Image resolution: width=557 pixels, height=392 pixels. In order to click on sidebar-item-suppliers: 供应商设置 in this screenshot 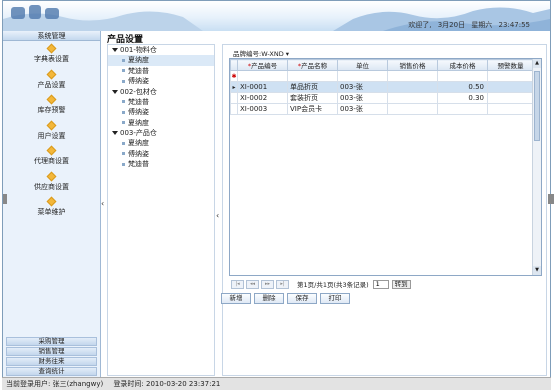, I will do `click(51, 182)`.